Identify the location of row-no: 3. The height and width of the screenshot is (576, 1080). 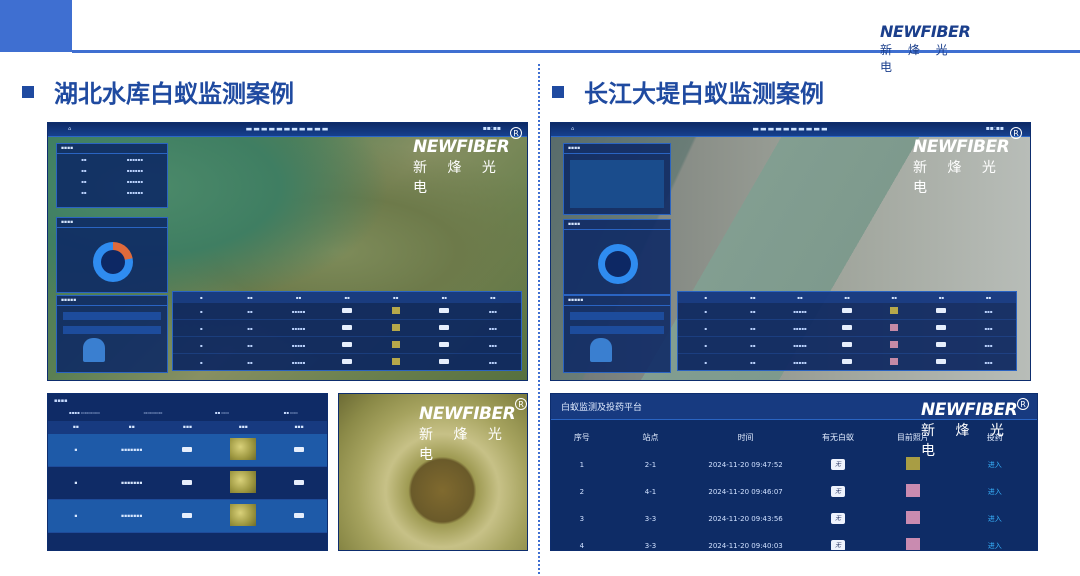
(582, 518).